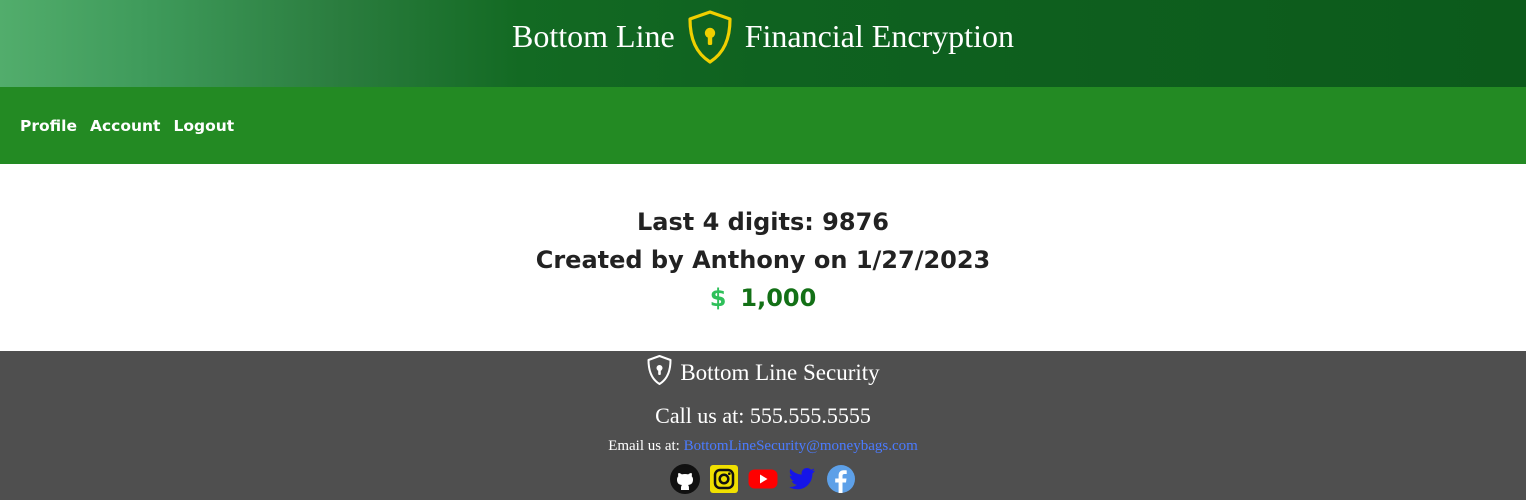 The image size is (1526, 500). I want to click on instagram-icon, so click(724, 479).